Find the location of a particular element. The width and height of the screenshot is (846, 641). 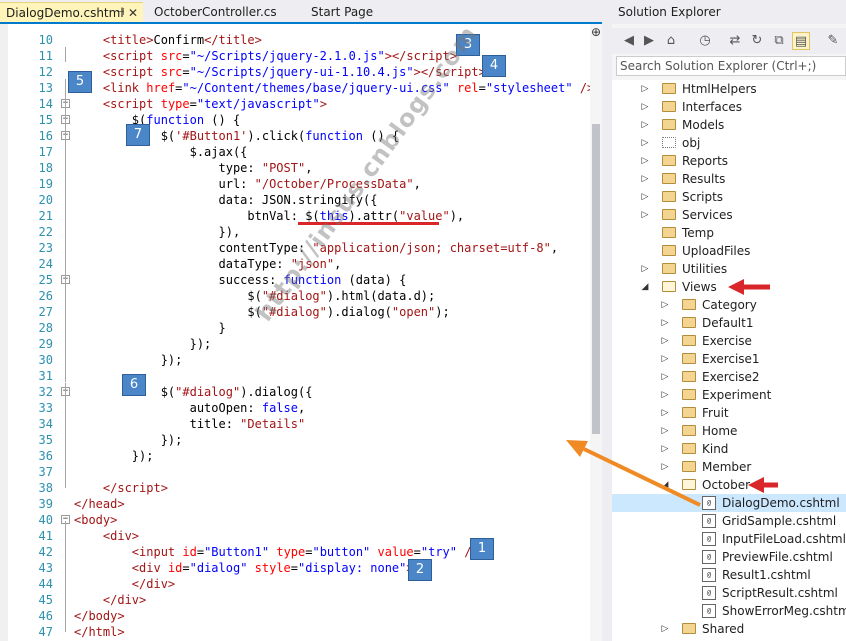

code-line: 29 }); is located at coordinates (295, 344).